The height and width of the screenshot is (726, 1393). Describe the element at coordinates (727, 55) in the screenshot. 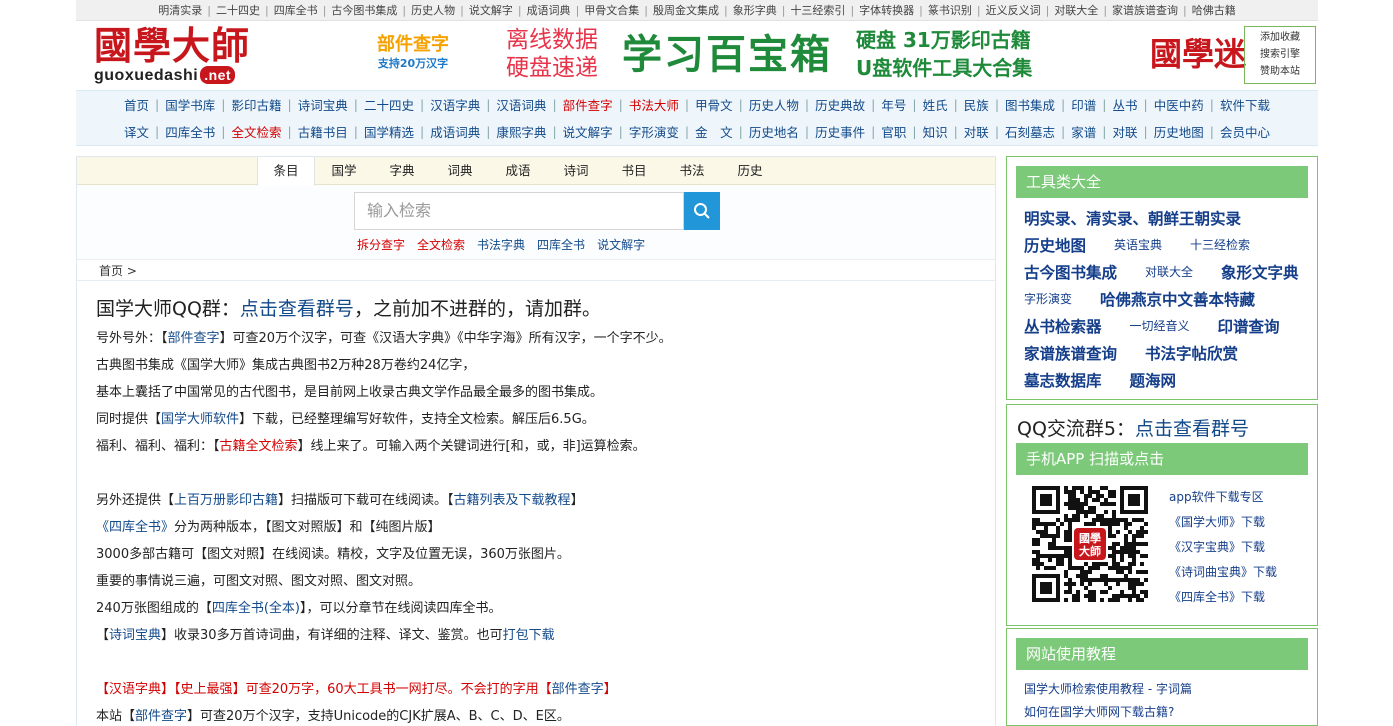

I see `baibao-promo: 学习百宝箱` at that location.